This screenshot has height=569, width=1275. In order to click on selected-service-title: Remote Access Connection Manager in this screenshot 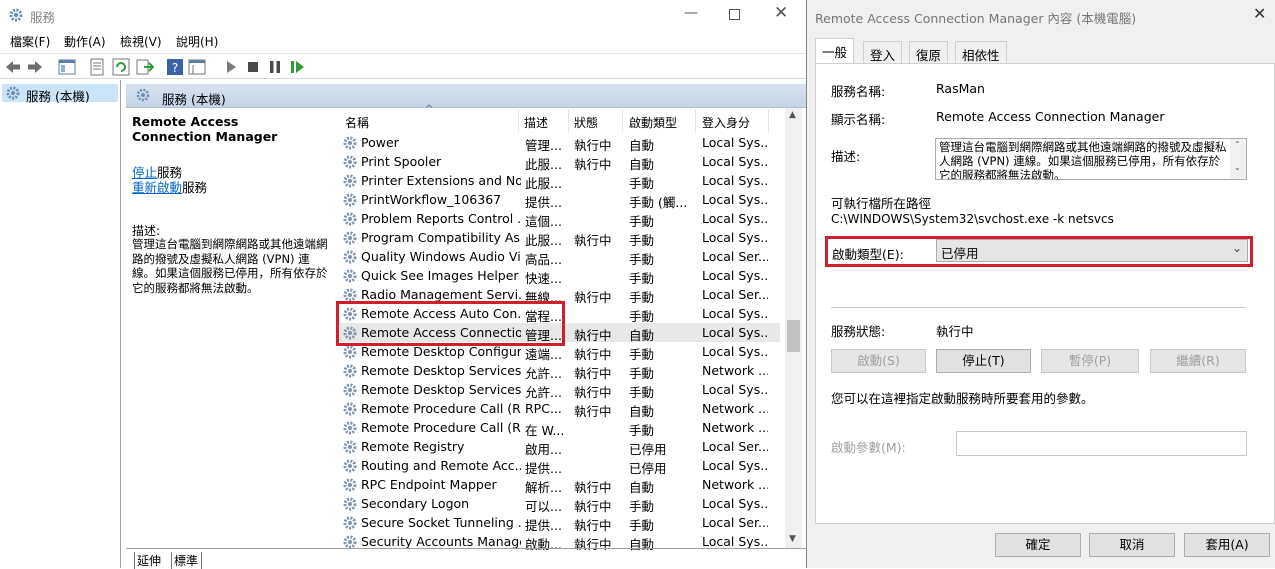, I will do `click(205, 129)`.